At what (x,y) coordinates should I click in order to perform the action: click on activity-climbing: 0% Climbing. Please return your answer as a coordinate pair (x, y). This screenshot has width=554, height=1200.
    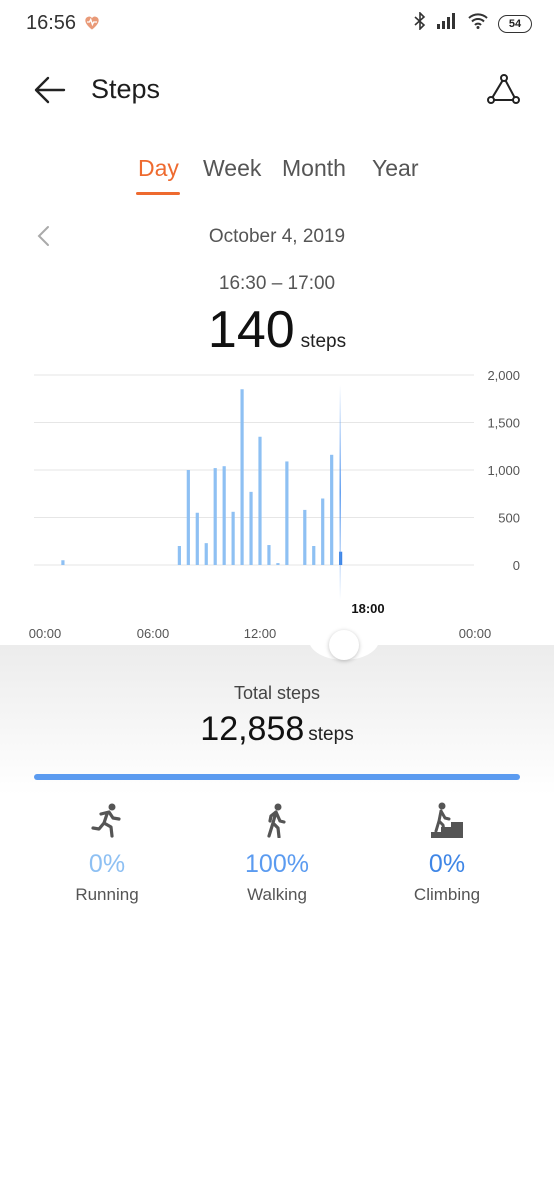
    Looking at the image, I should click on (447, 852).